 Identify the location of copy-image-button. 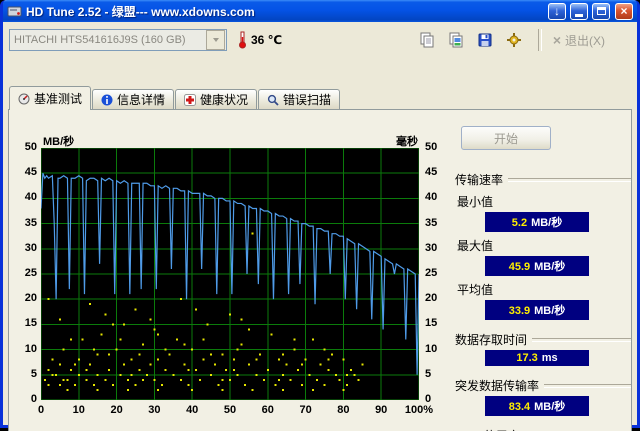
(456, 40).